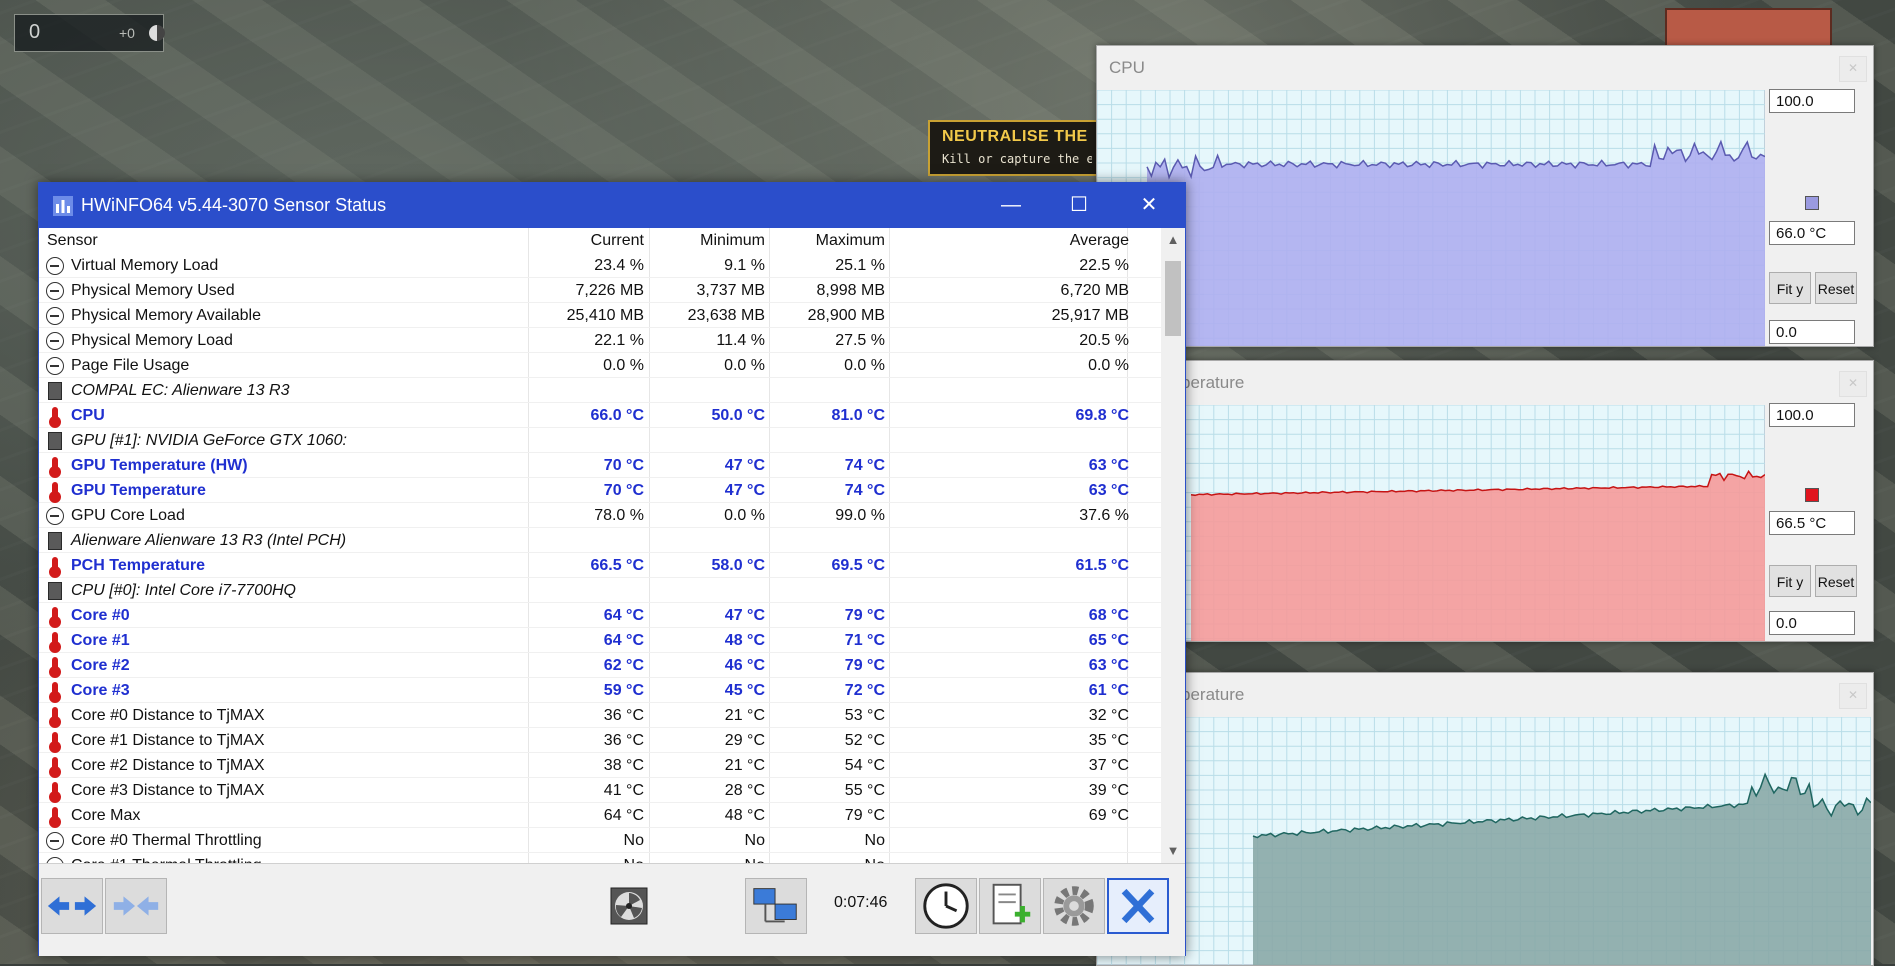  Describe the element at coordinates (602, 390) in the screenshot. I see `sensor-group-row: COMPAL EC: Alienware 13 R3` at that location.